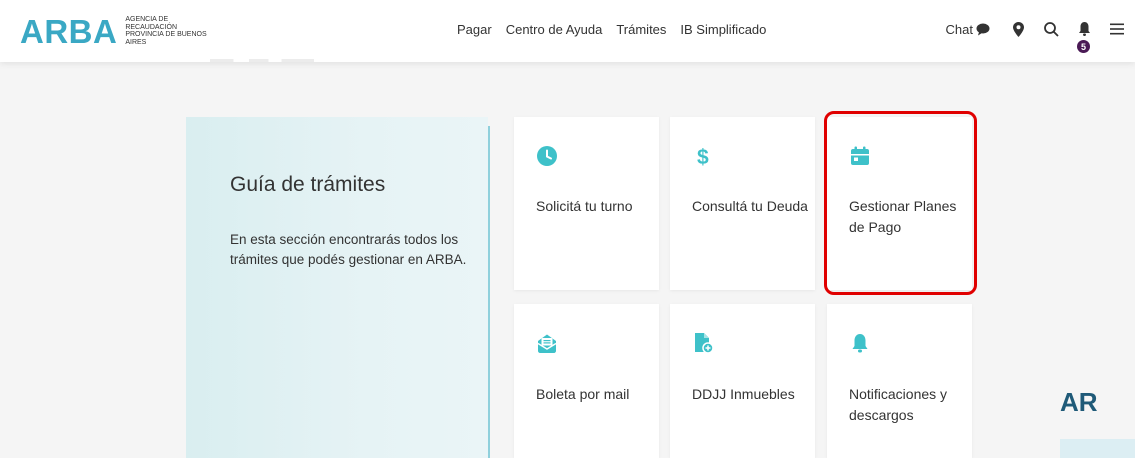 The height and width of the screenshot is (458, 1135). I want to click on header-icons: Chat 5, so click(1035, 36).